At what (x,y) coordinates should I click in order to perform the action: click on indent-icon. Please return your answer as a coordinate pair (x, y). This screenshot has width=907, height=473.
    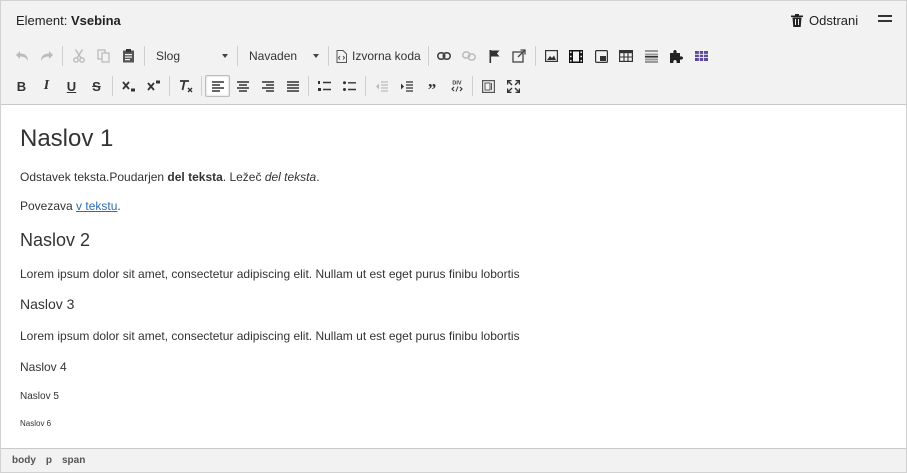
    Looking at the image, I should click on (407, 86).